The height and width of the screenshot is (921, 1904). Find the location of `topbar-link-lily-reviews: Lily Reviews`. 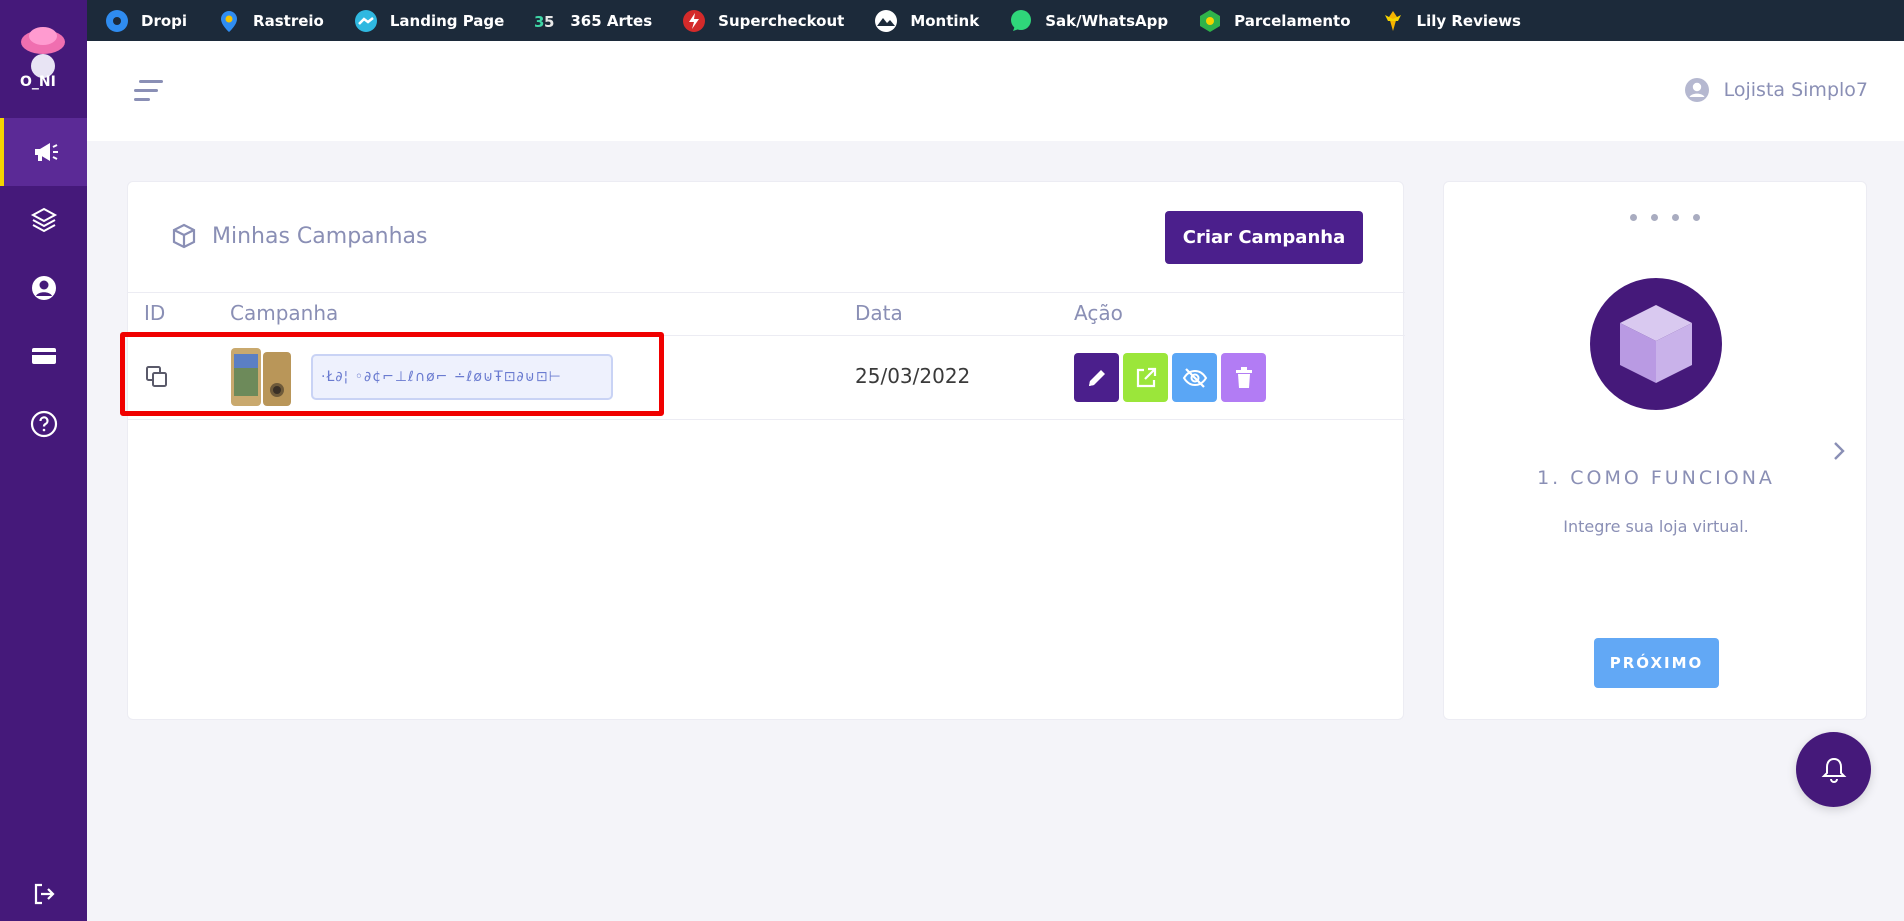

topbar-link-lily-reviews: Lily Reviews is located at coordinates (1451, 21).